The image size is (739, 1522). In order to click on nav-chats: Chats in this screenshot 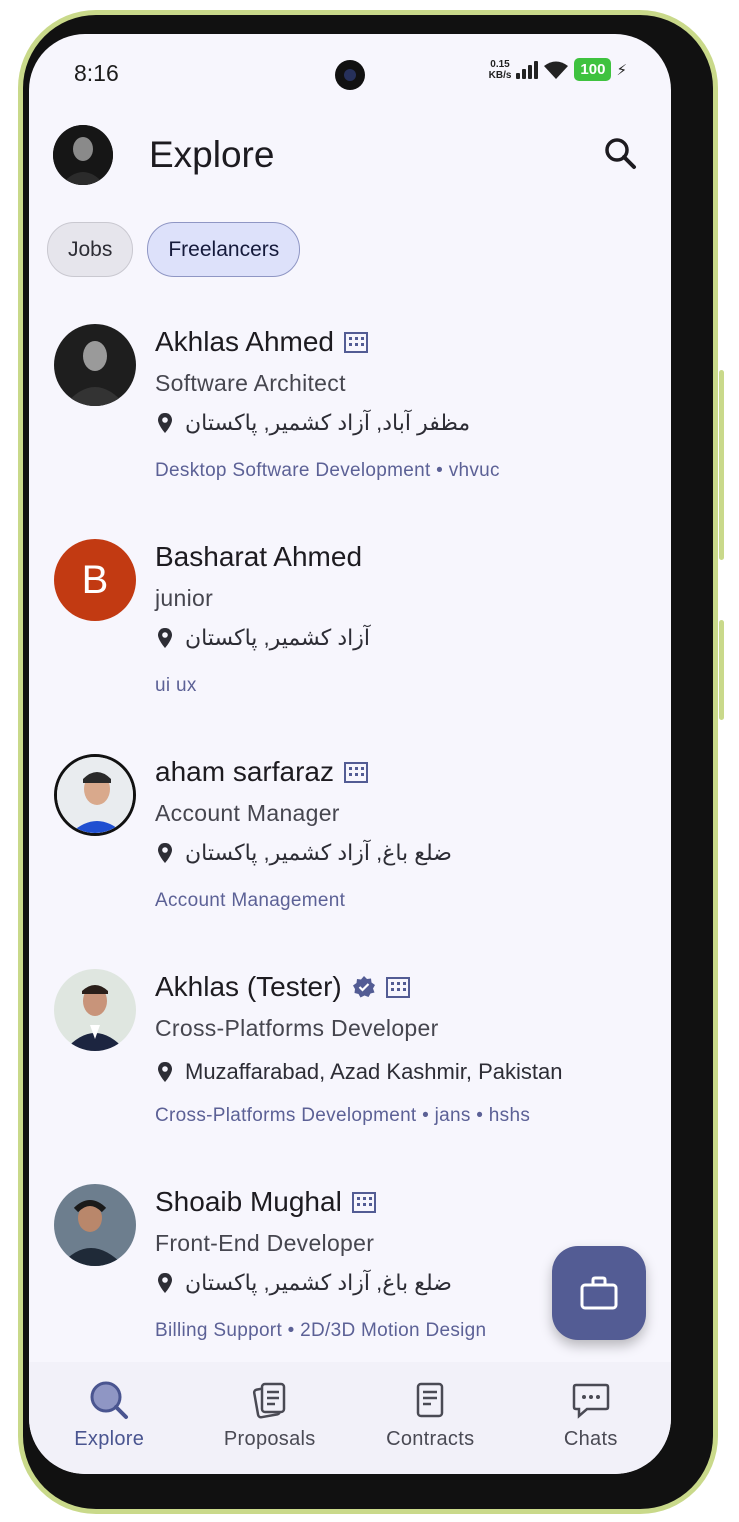, I will do `click(591, 1418)`.